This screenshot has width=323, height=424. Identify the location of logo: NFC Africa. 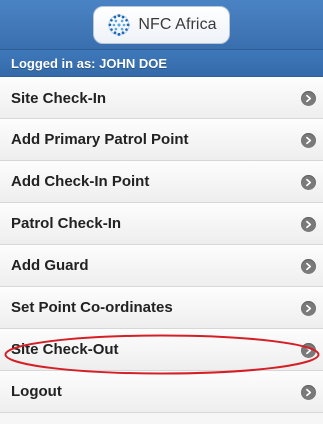
(161, 25).